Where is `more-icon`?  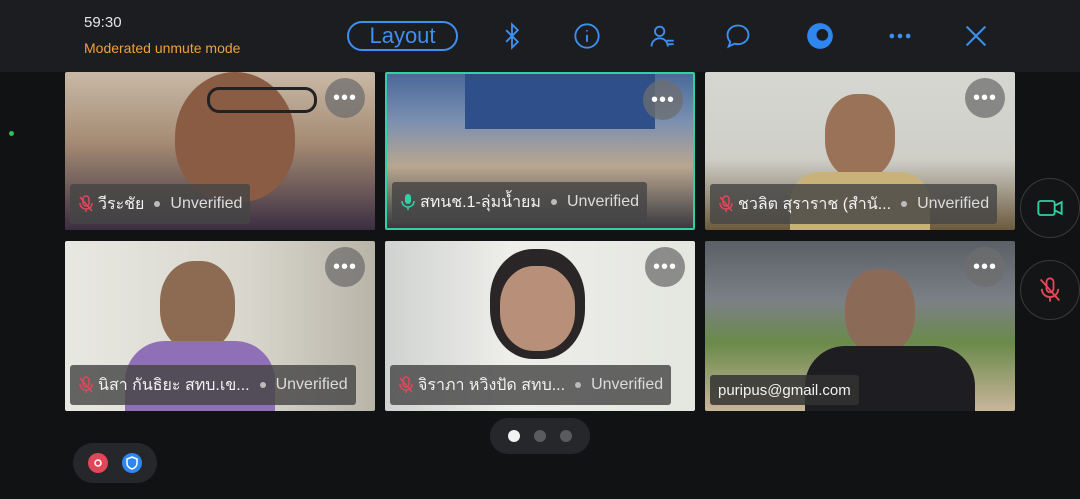 more-icon is located at coordinates (900, 36).